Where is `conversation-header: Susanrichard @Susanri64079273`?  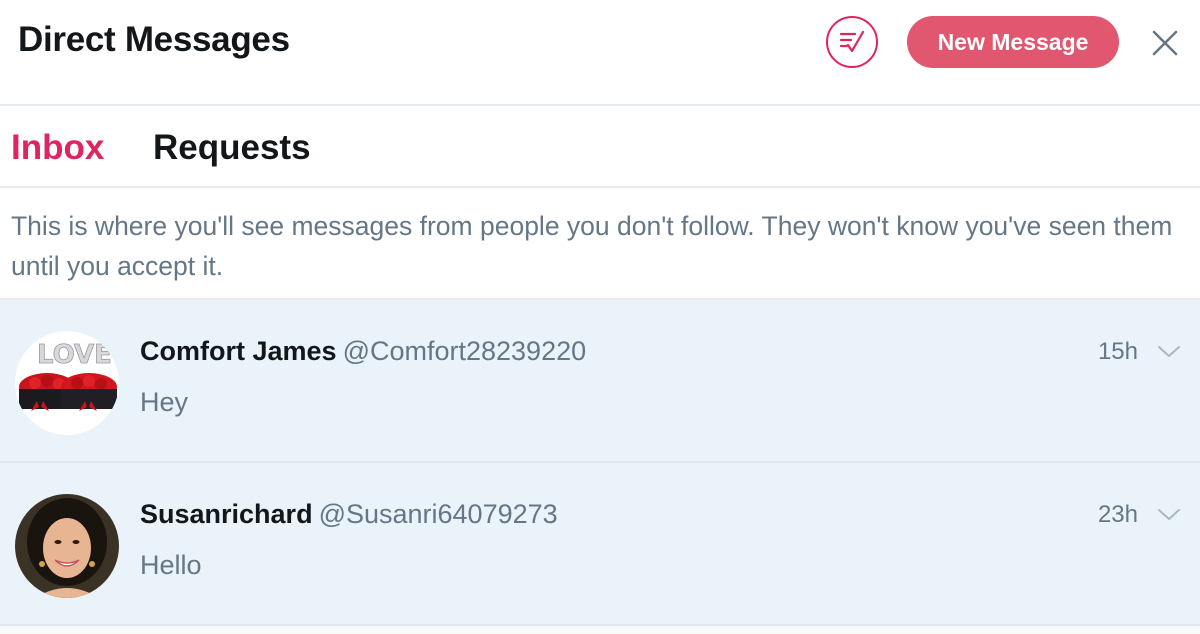 conversation-header: Susanrichard @Susanri64079273 is located at coordinates (349, 514).